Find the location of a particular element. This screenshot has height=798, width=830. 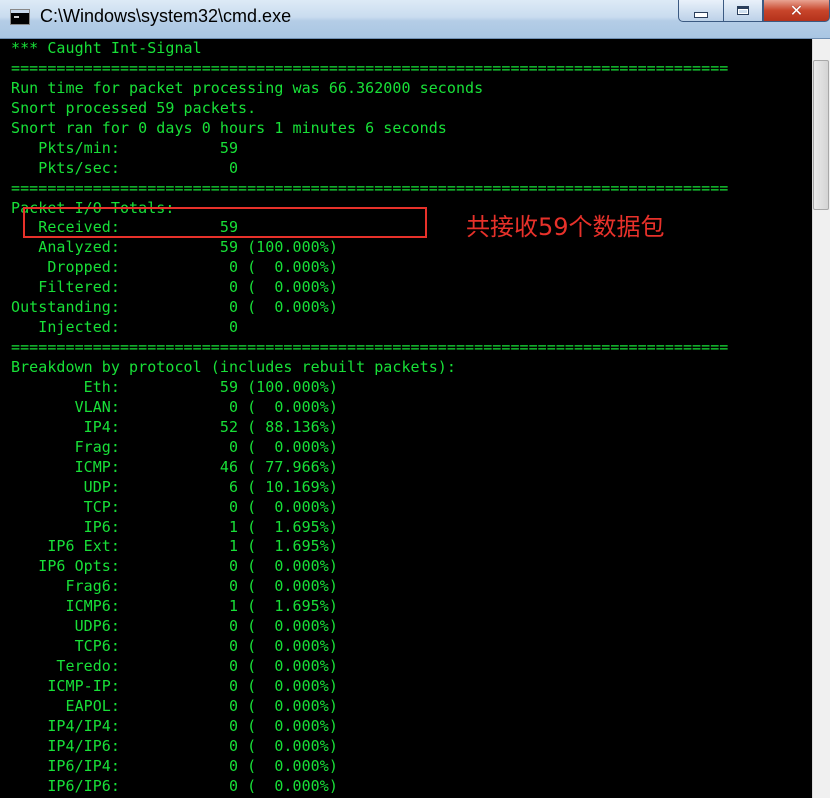

close-icon: ✕ is located at coordinates (796, 10).